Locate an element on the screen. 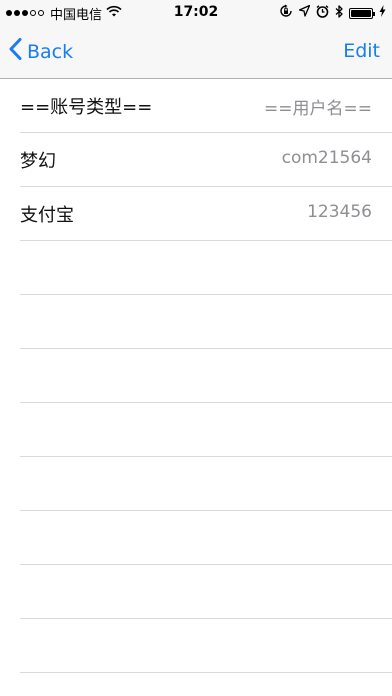 The image size is (392, 696). back-button-label: Back is located at coordinates (50, 51).